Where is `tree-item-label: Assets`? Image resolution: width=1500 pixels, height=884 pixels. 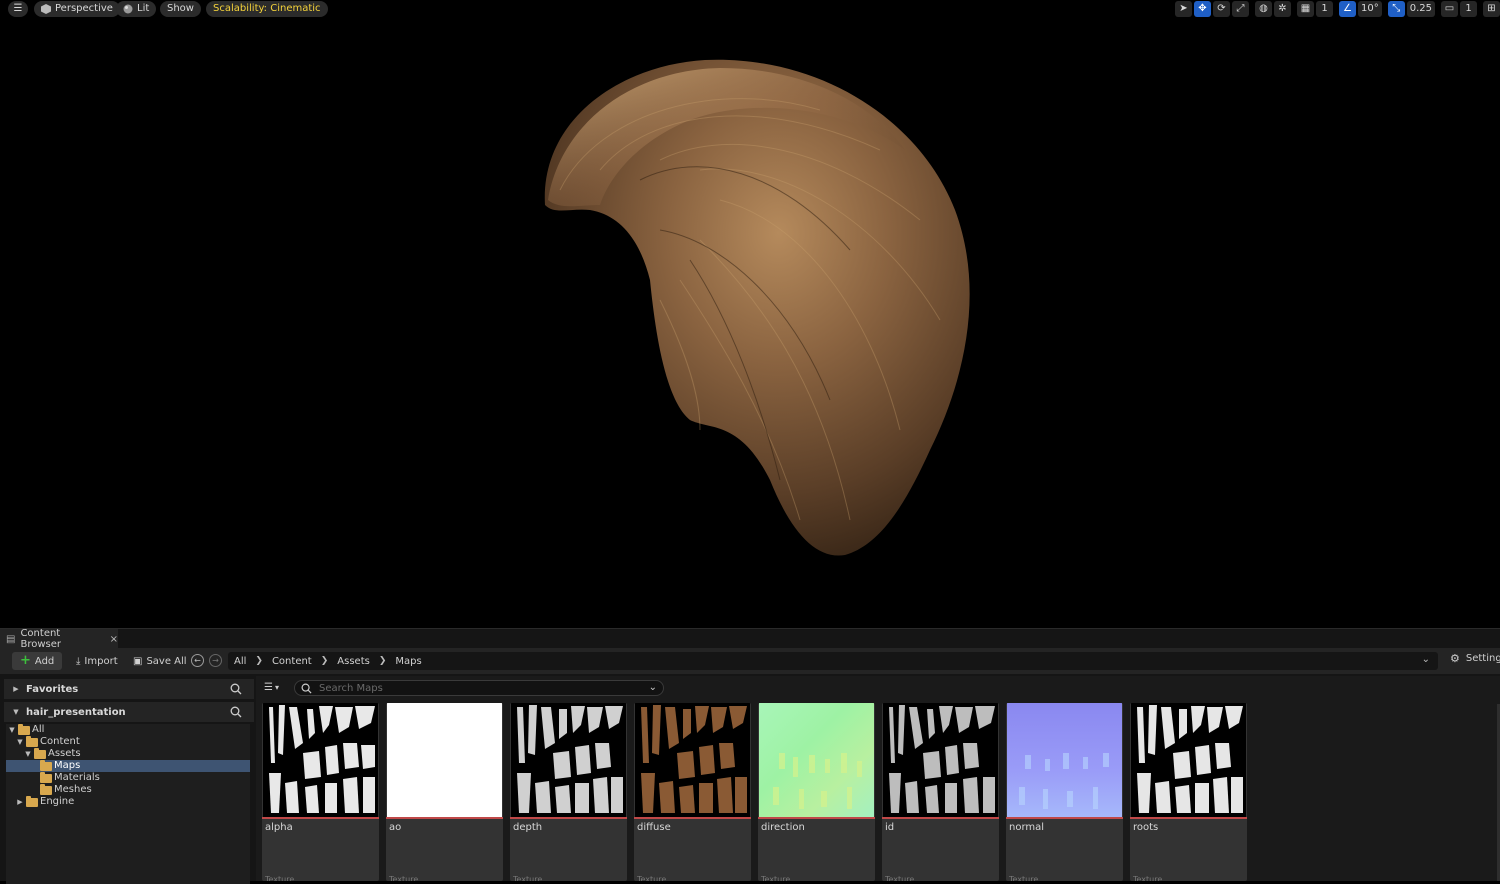 tree-item-label: Assets is located at coordinates (64, 753).